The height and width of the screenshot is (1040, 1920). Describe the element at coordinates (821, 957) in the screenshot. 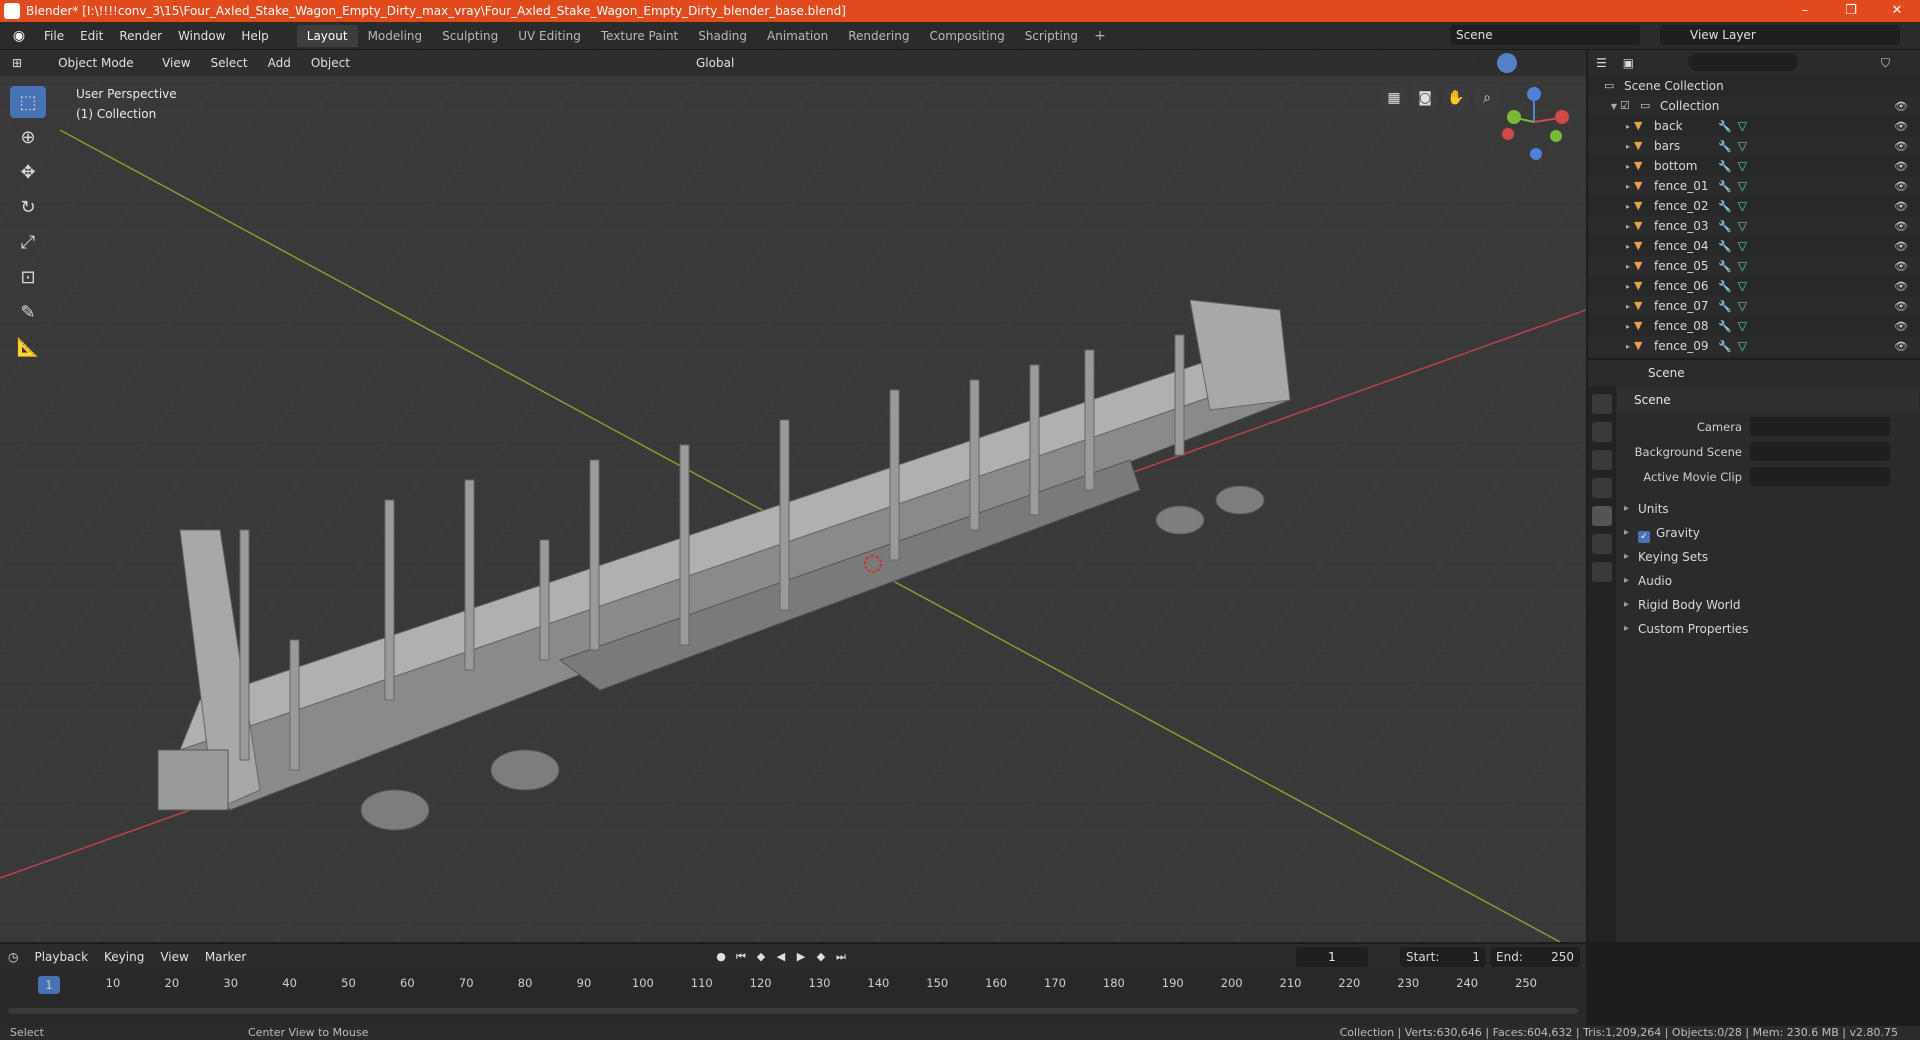

I see `next-keyframe-icon: ◆` at that location.